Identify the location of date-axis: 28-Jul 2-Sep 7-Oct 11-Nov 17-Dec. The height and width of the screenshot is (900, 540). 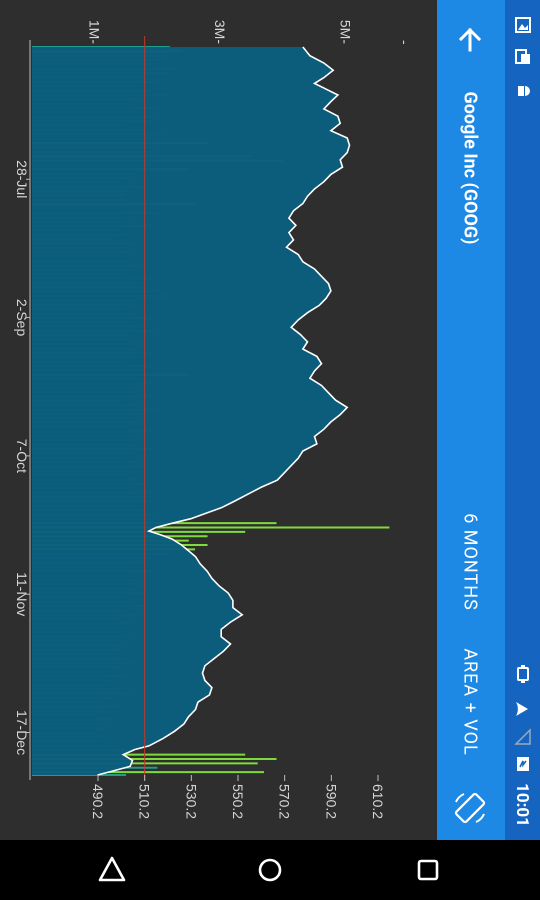
(22, 457).